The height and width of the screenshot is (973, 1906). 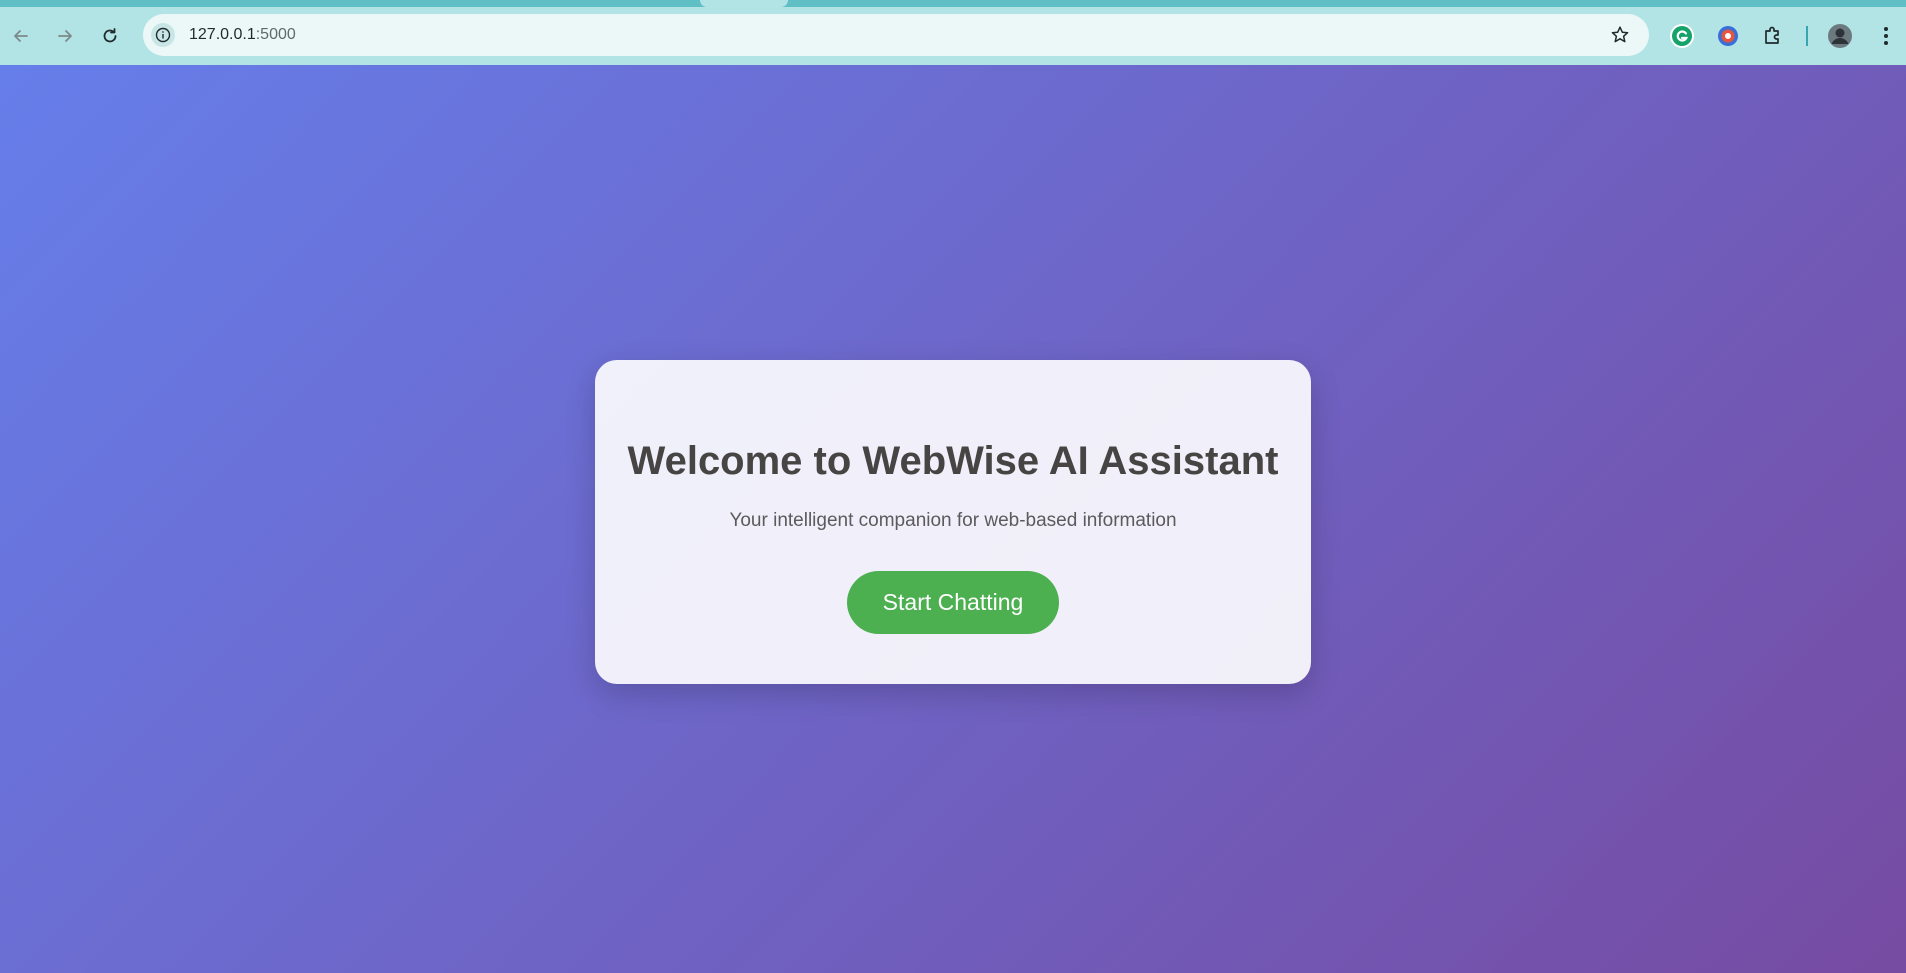 I want to click on active-tab-edge, so click(x=744, y=3).